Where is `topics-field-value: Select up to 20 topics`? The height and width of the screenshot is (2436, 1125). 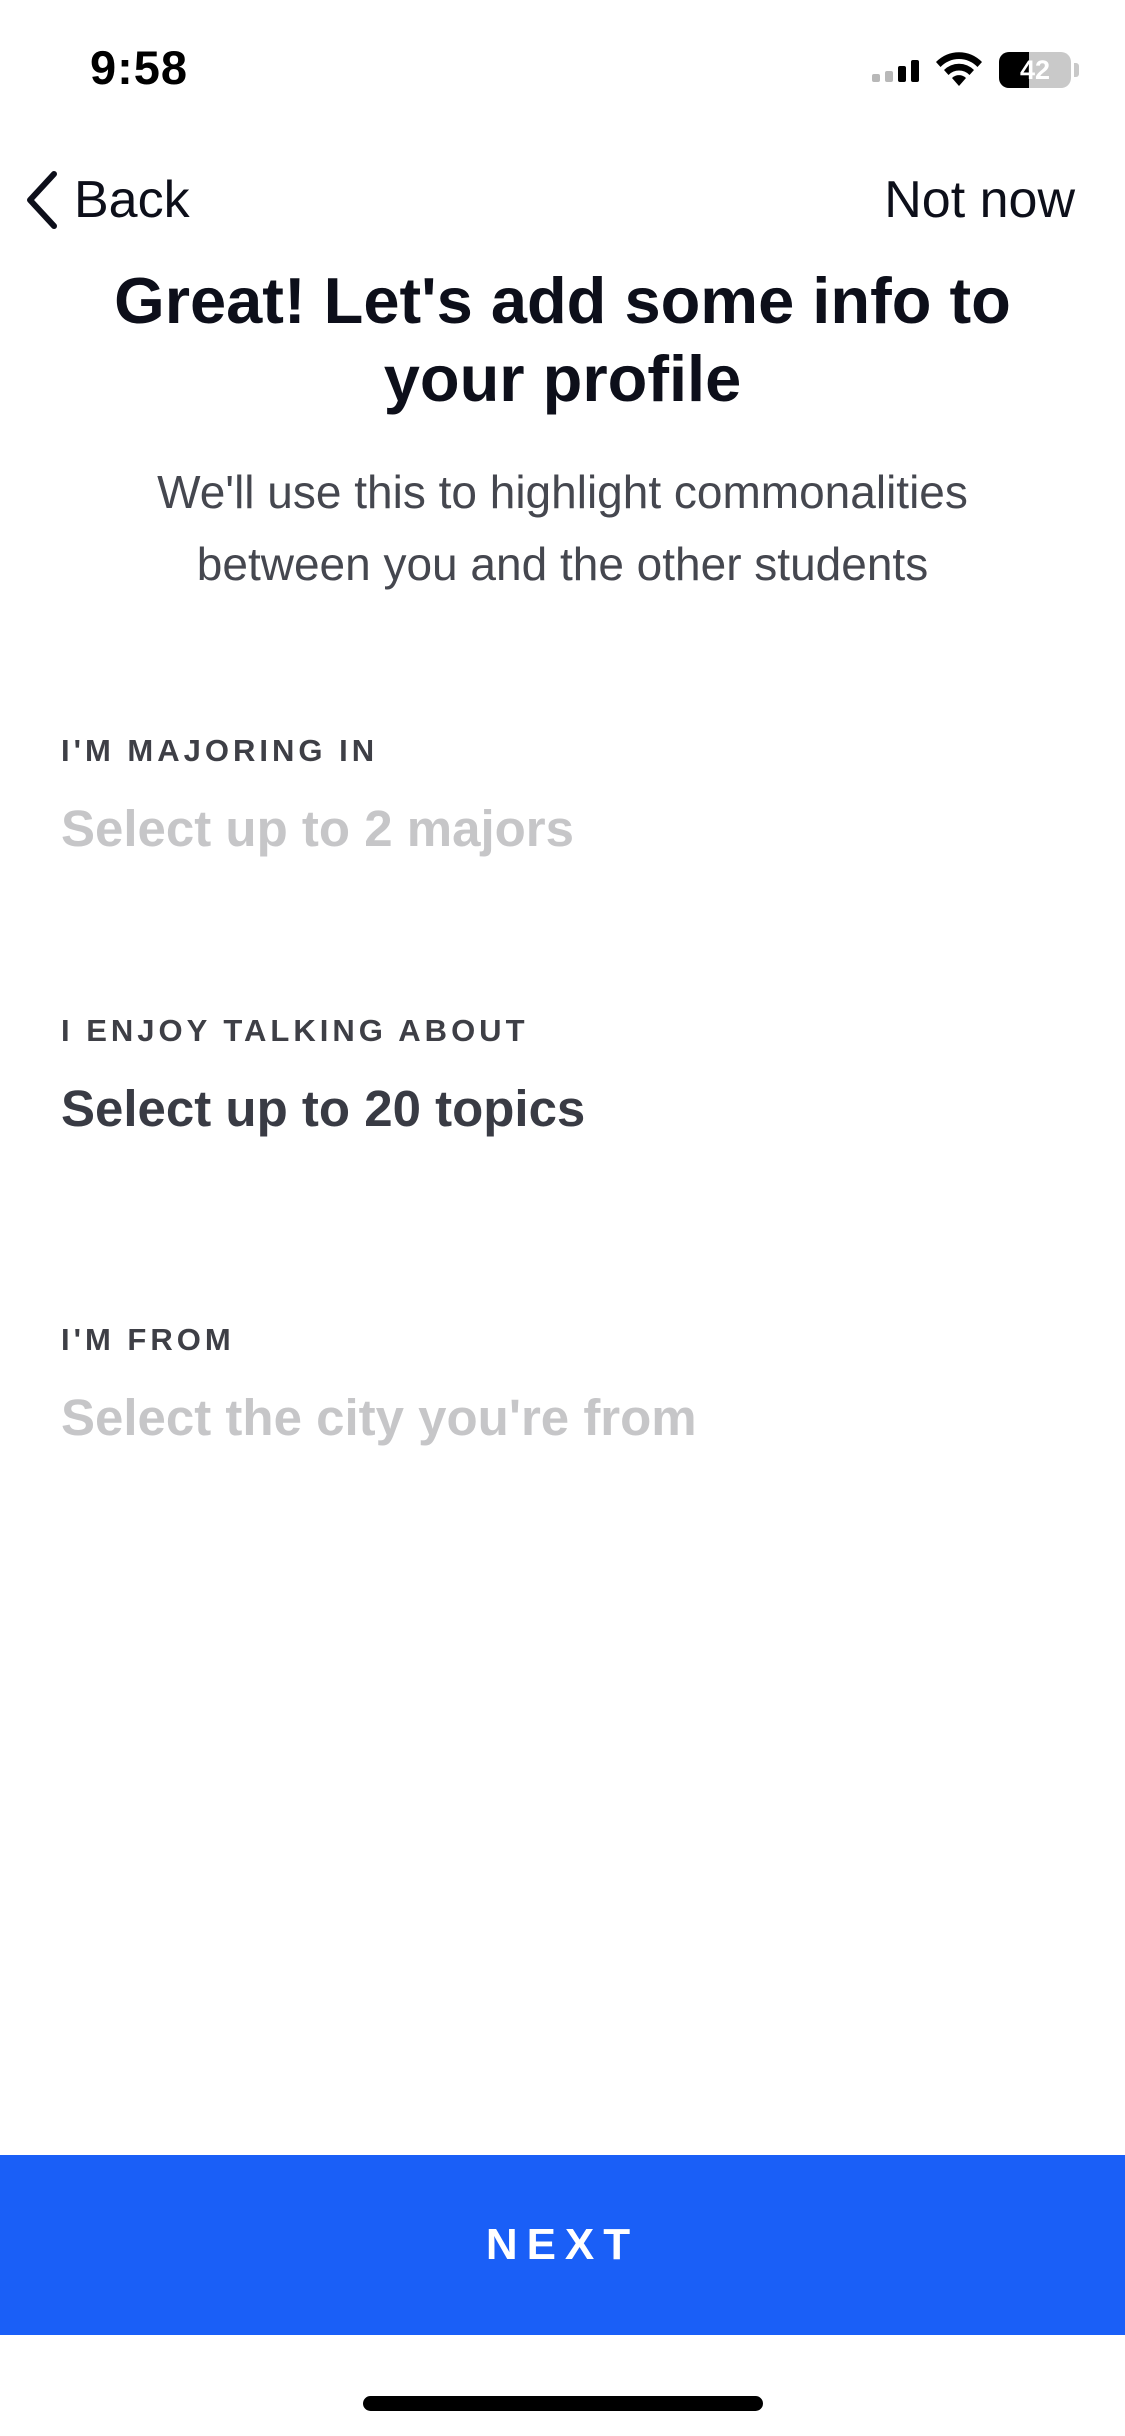 topics-field-value: Select up to 20 topics is located at coordinates (561, 1108).